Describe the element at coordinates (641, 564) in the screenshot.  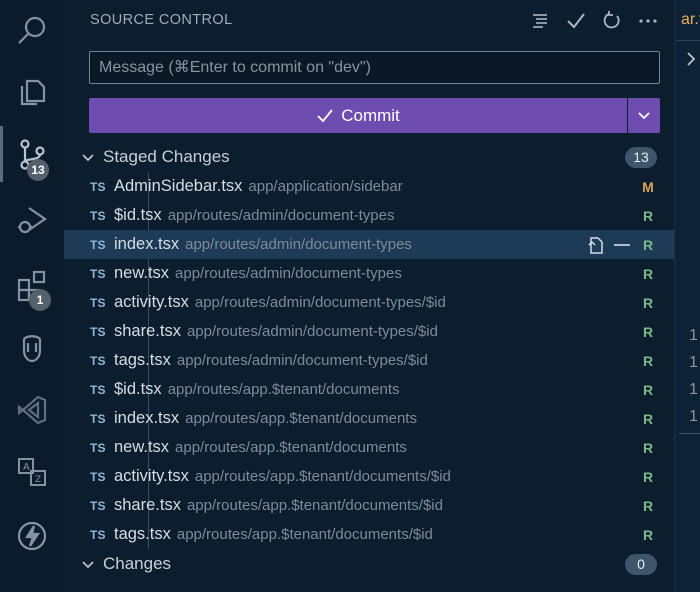
I see `changes-count: 0` at that location.